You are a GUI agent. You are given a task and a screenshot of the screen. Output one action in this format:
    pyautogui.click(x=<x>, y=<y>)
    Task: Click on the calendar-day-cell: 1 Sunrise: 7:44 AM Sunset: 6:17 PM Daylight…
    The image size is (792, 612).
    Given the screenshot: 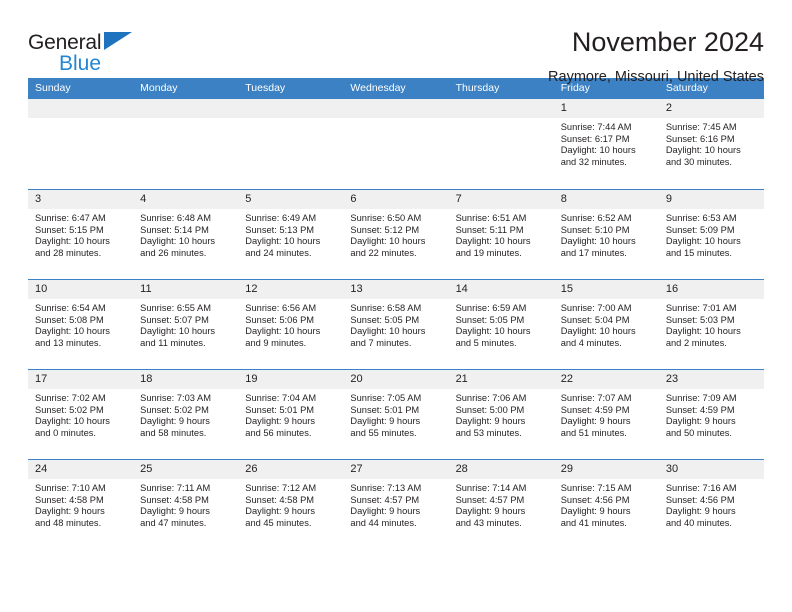 What is the action you would take?
    pyautogui.click(x=606, y=144)
    